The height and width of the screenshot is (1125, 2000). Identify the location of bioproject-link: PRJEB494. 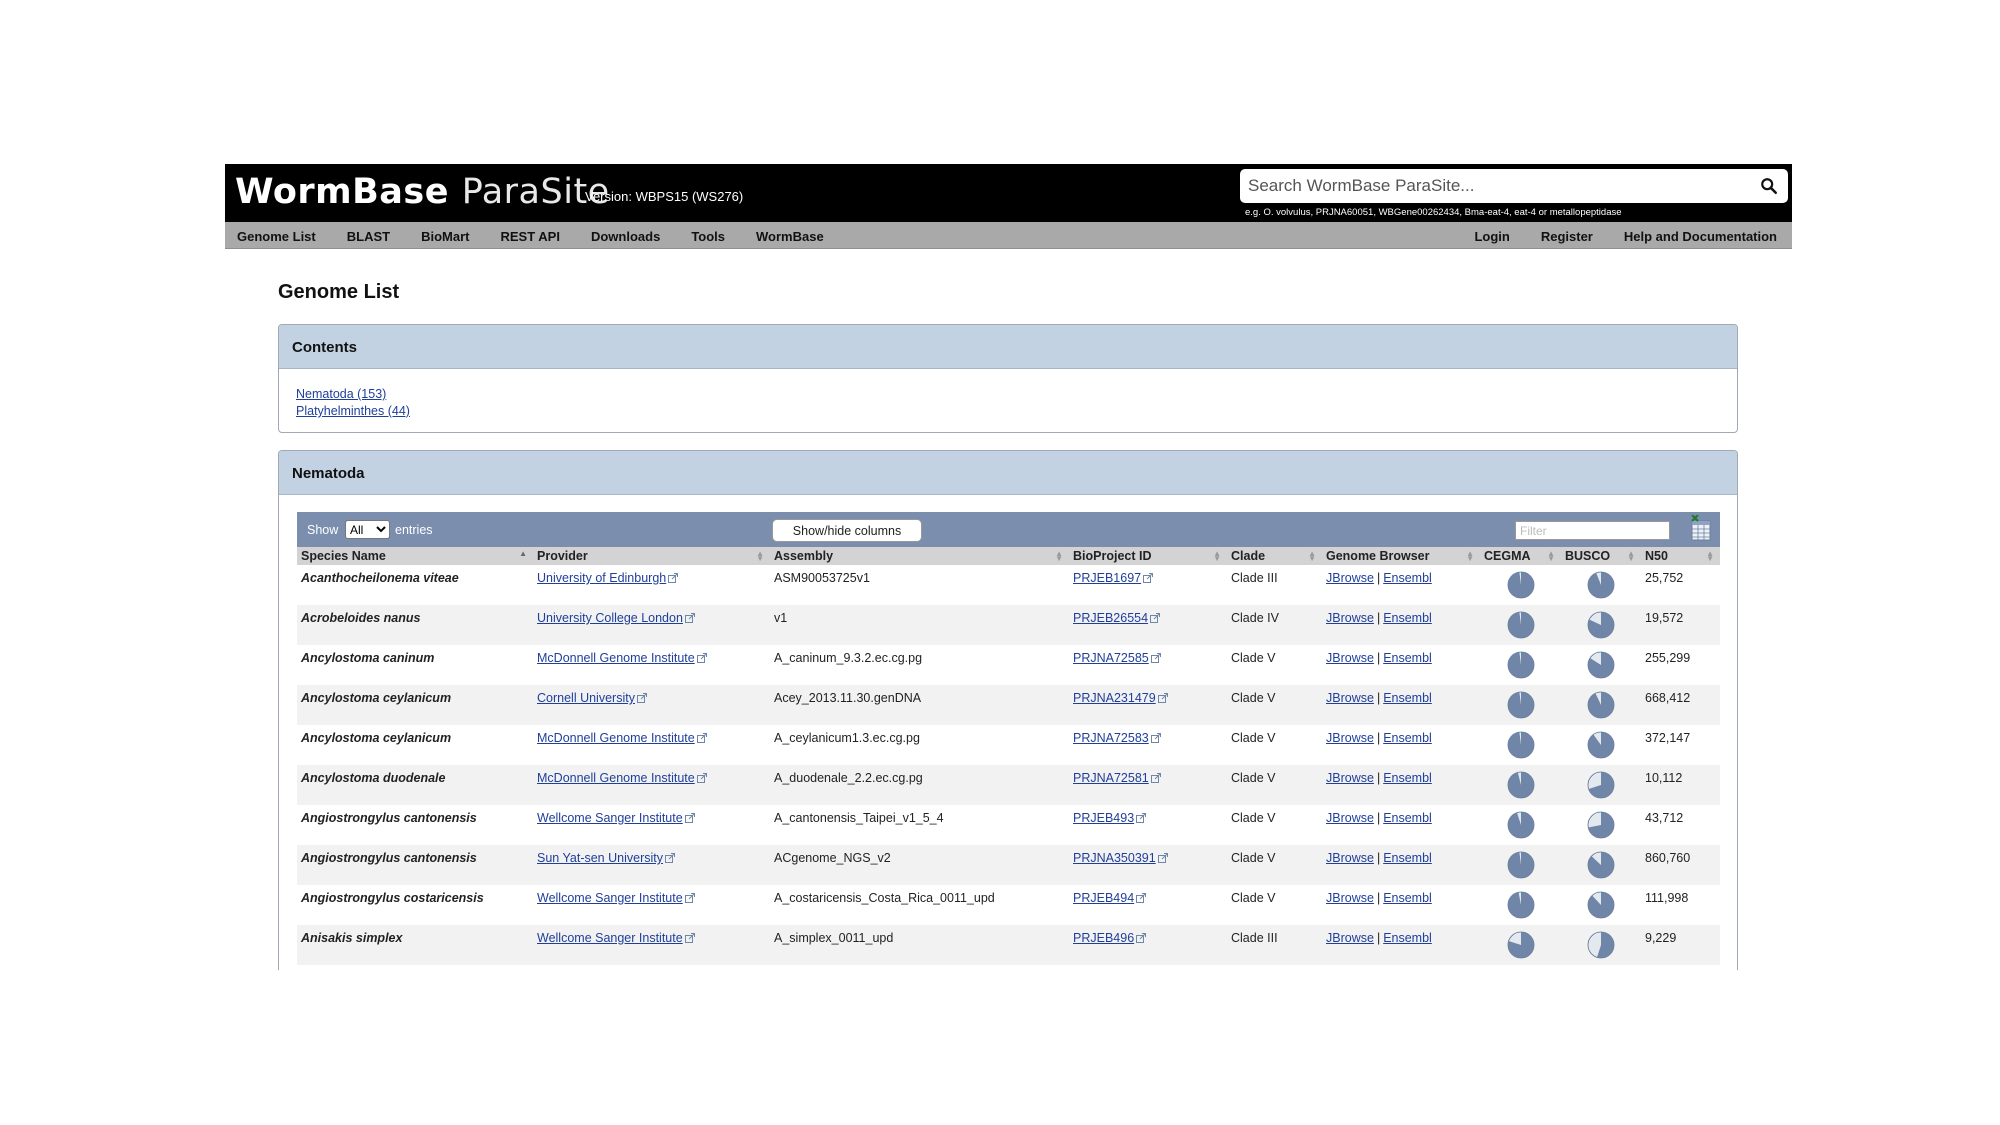
(1103, 898).